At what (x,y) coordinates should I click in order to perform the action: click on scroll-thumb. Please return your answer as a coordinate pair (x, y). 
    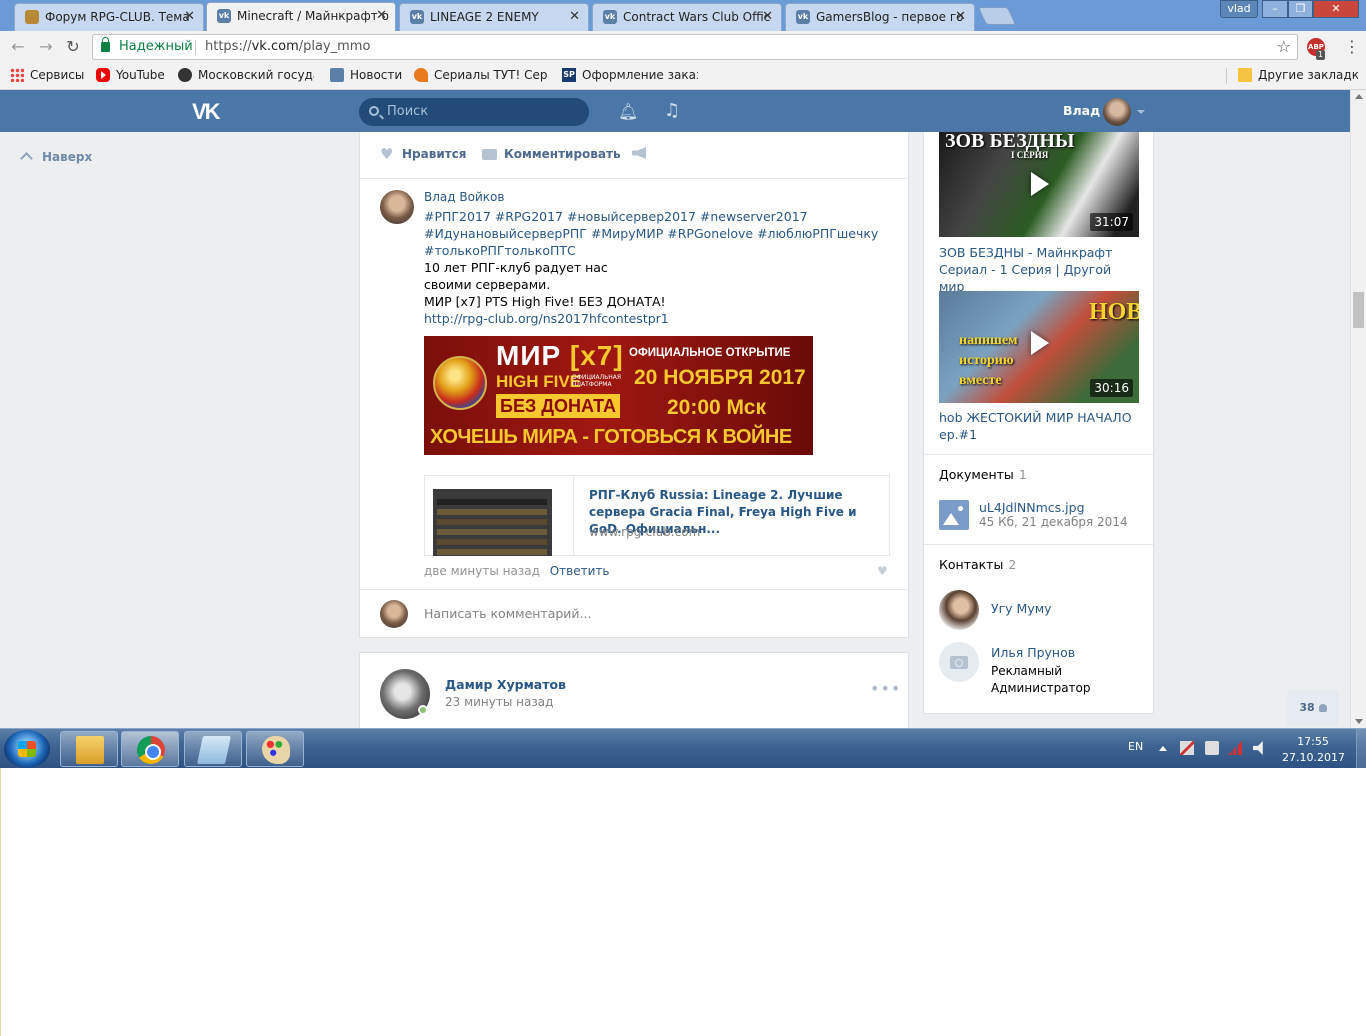
    Looking at the image, I should click on (1358, 310).